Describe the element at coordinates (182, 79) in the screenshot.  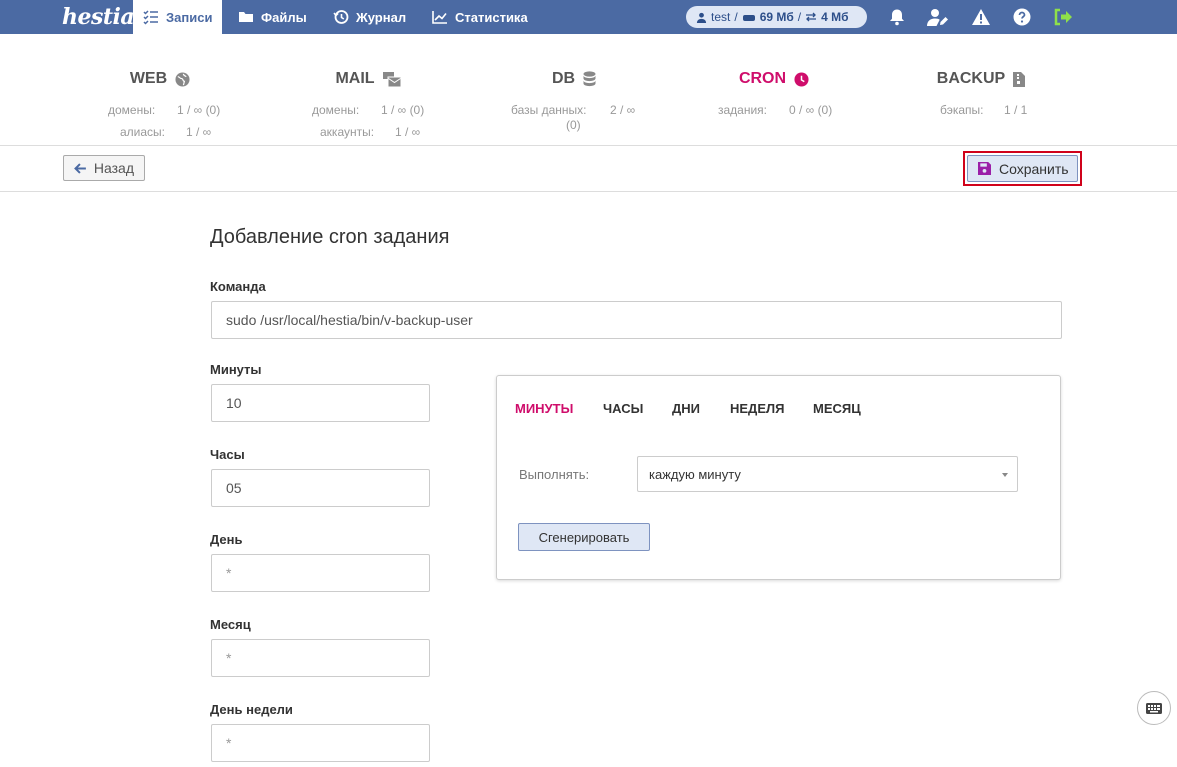
I see `globe-icon` at that location.